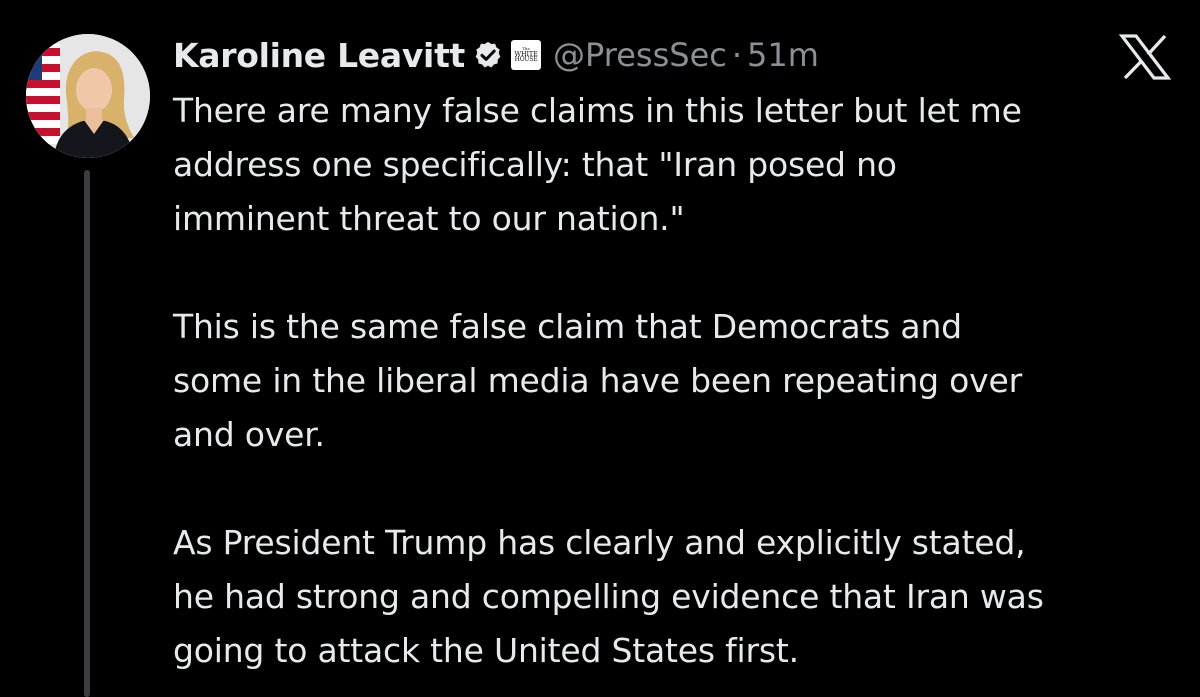 The width and height of the screenshot is (1200, 697). What do you see at coordinates (319, 55) in the screenshot?
I see `author-display-name: Karoline Leavitt` at bounding box center [319, 55].